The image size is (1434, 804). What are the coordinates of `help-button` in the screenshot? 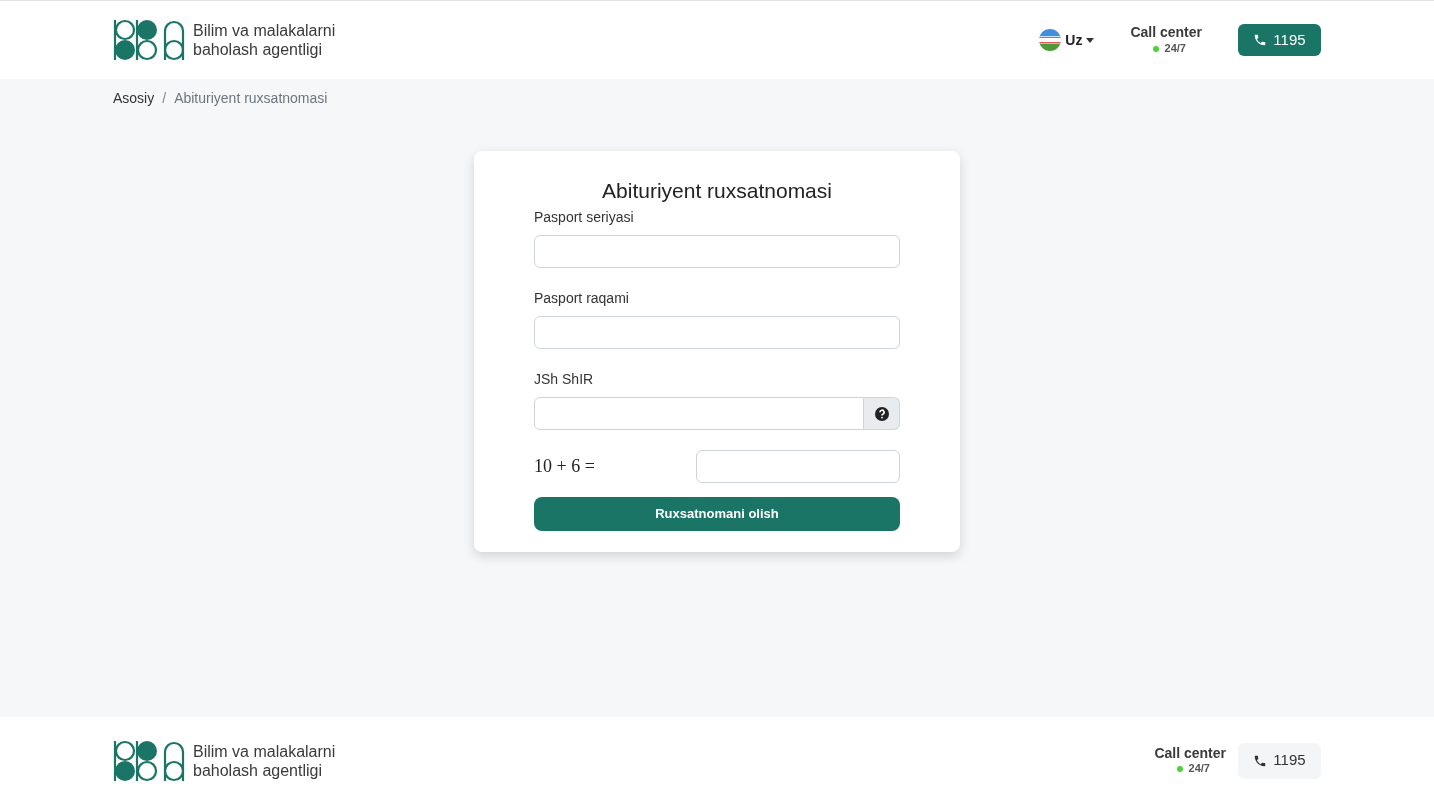 It's located at (882, 413).